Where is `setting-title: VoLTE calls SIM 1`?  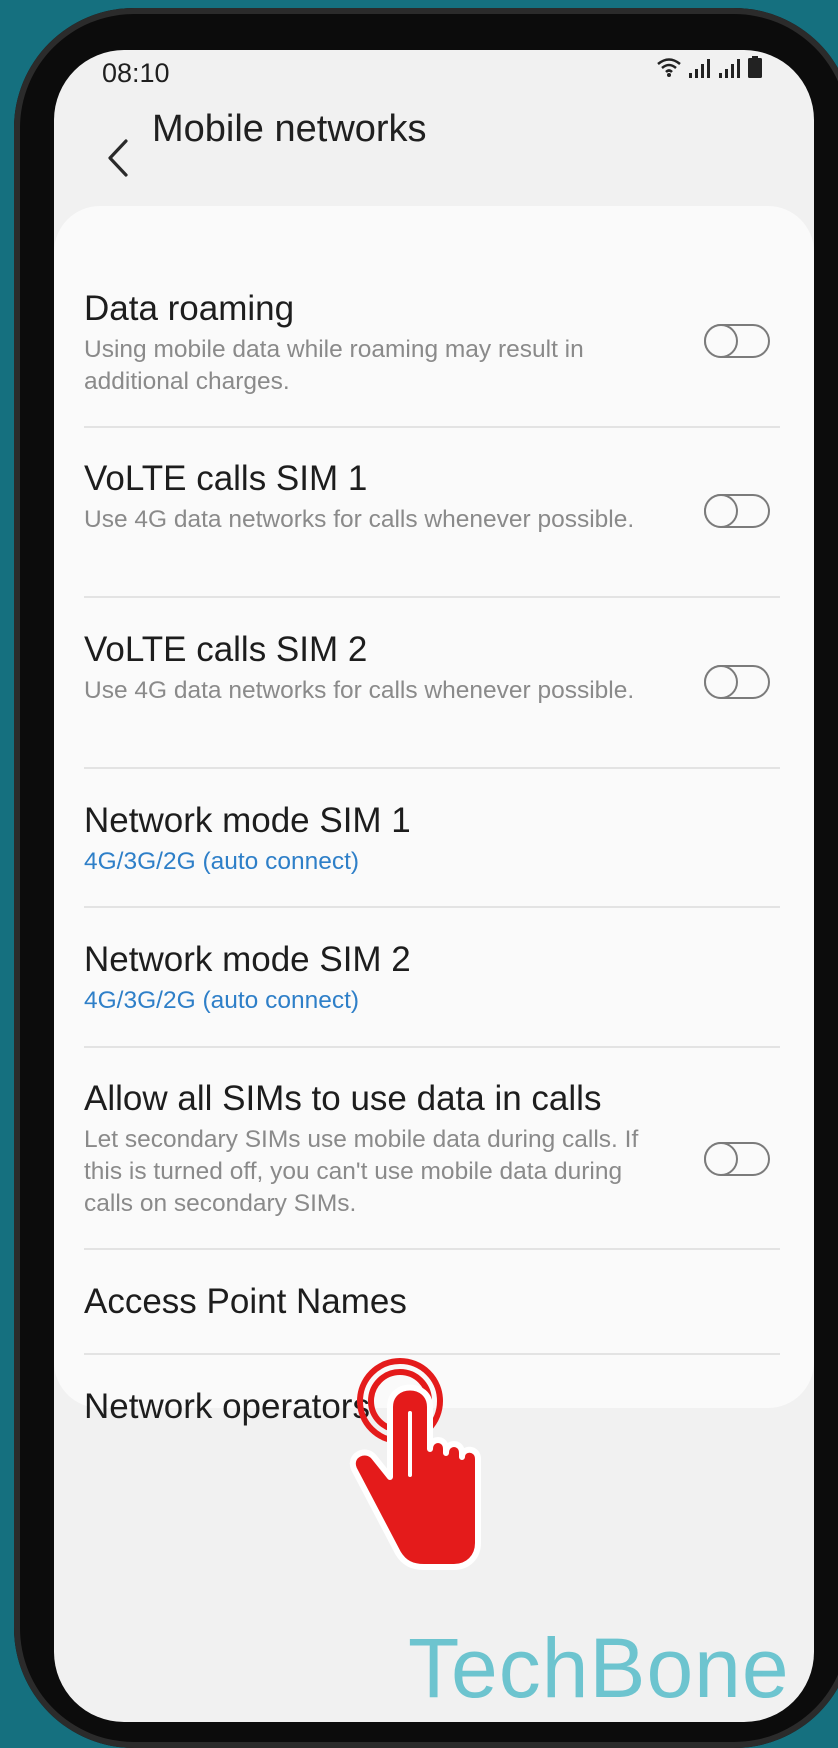 setting-title: VoLTE calls SIM 1 is located at coordinates (226, 478).